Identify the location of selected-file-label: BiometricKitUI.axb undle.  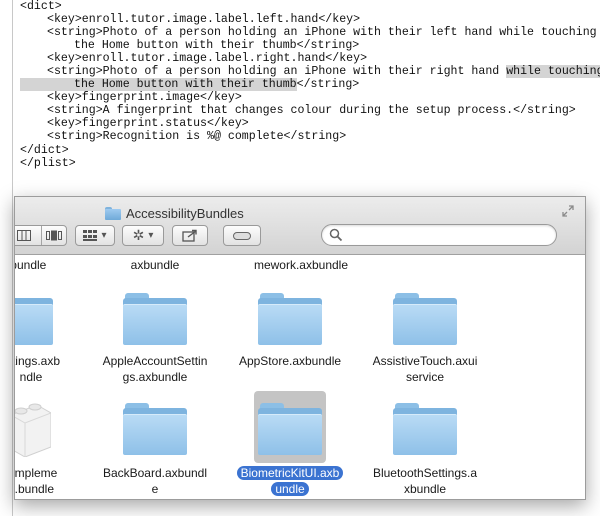
(290, 481).